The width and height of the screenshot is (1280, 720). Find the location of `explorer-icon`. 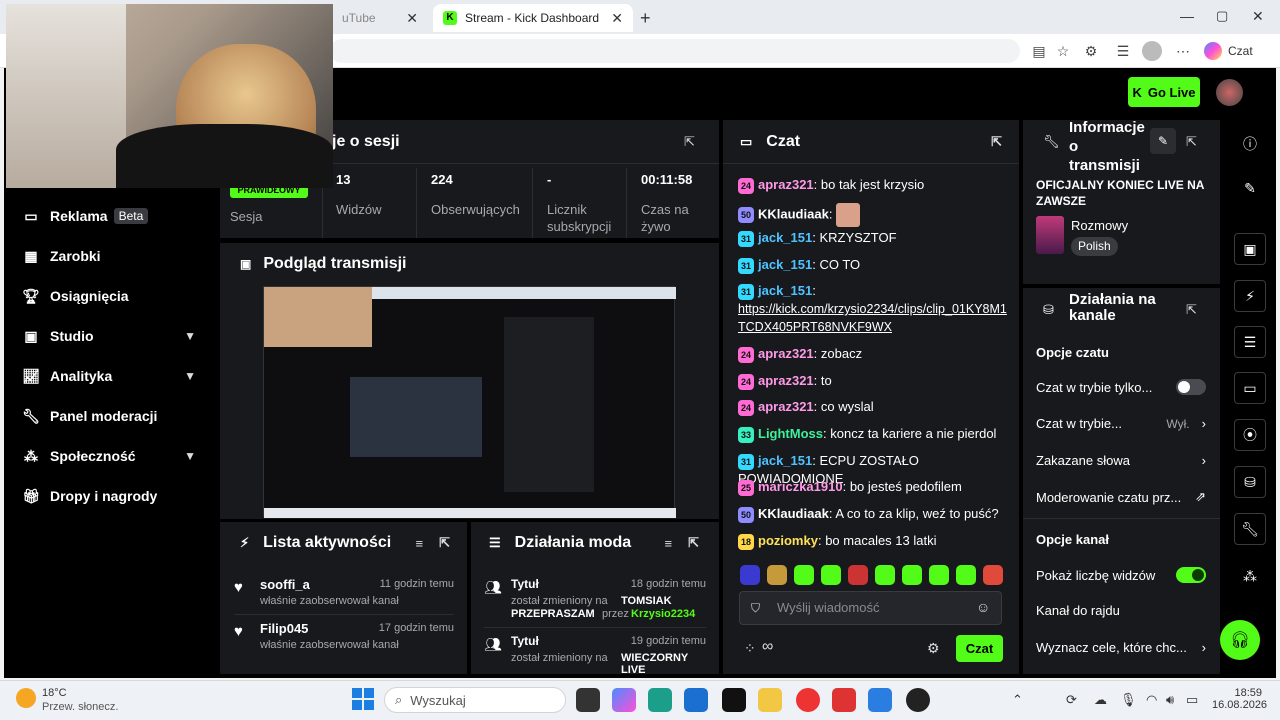

explorer-icon is located at coordinates (770, 700).